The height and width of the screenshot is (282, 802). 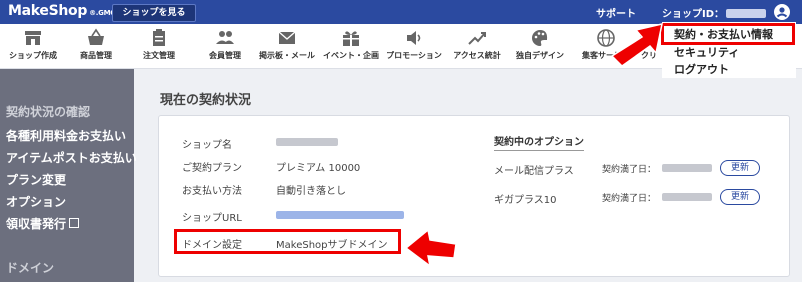 I want to click on speaker-icon, so click(x=414, y=38).